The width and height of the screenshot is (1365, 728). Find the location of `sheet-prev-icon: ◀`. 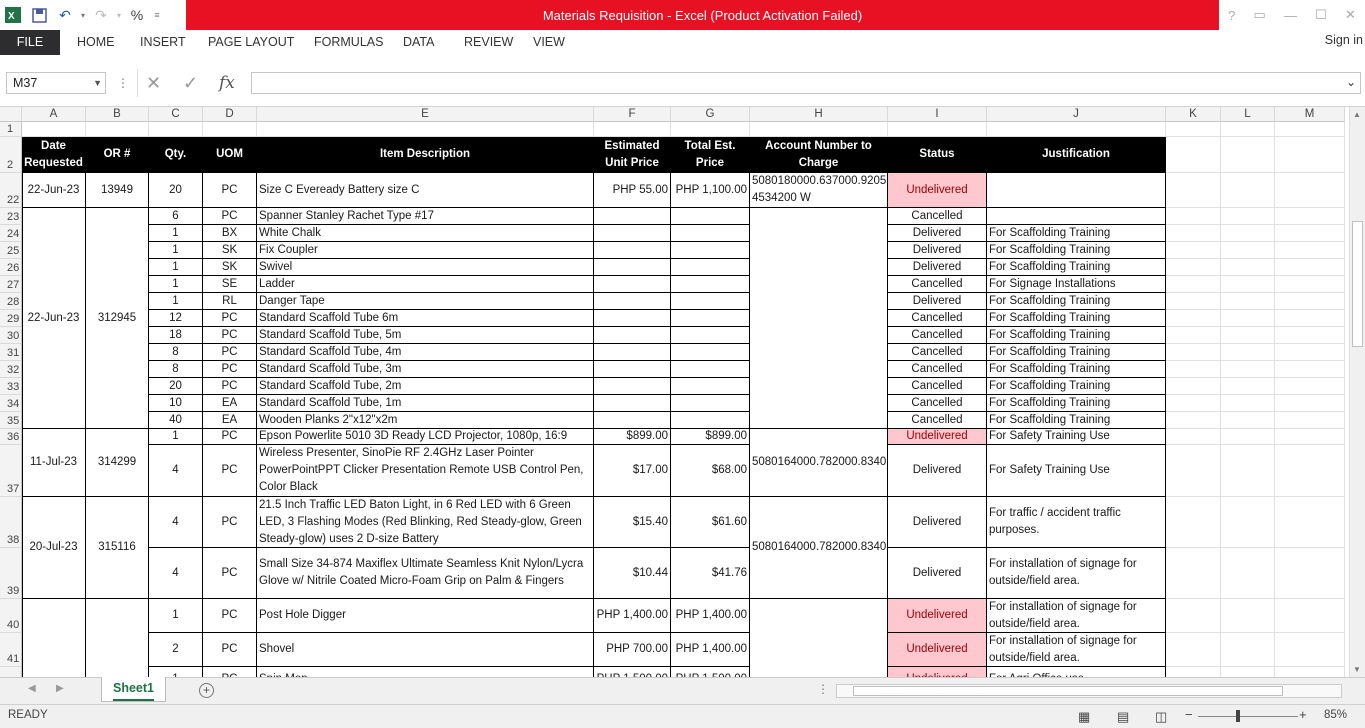

sheet-prev-icon: ◀ is located at coordinates (32, 688).